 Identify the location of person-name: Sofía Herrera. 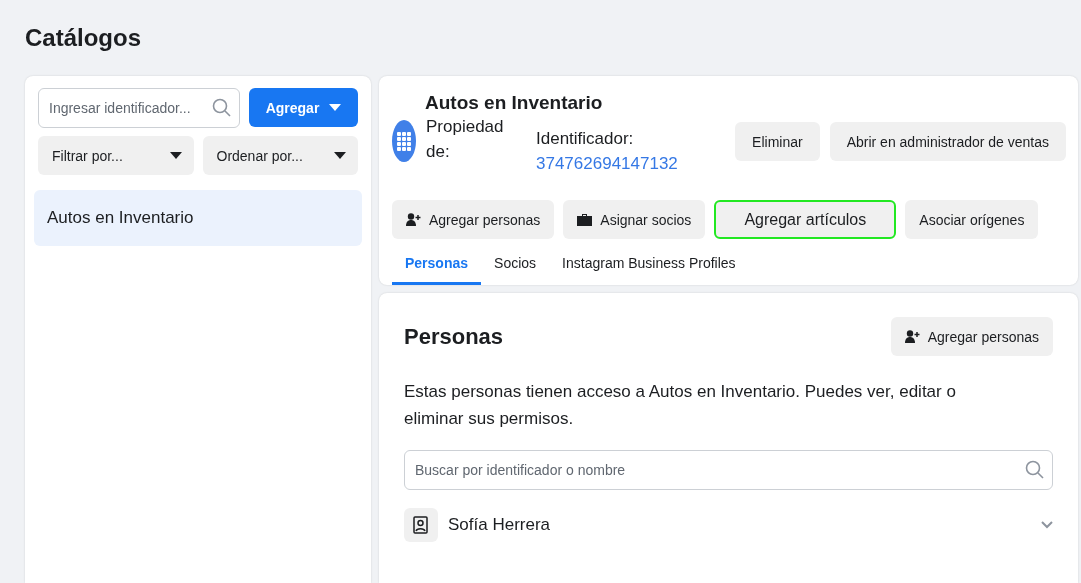
(499, 525).